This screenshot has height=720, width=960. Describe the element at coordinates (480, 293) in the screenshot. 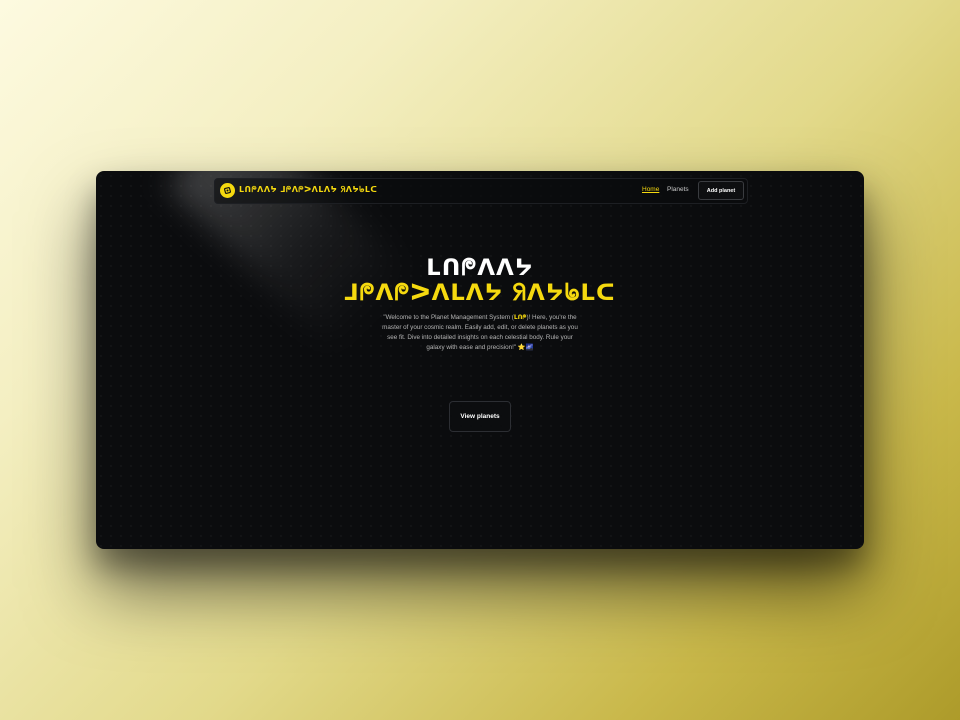

I see `hero-title-line-2: ᒧᖘᐱᖘᐳᐱᒪᐱᔭ ᖆᐱᔭᖚᒪᑕ` at that location.